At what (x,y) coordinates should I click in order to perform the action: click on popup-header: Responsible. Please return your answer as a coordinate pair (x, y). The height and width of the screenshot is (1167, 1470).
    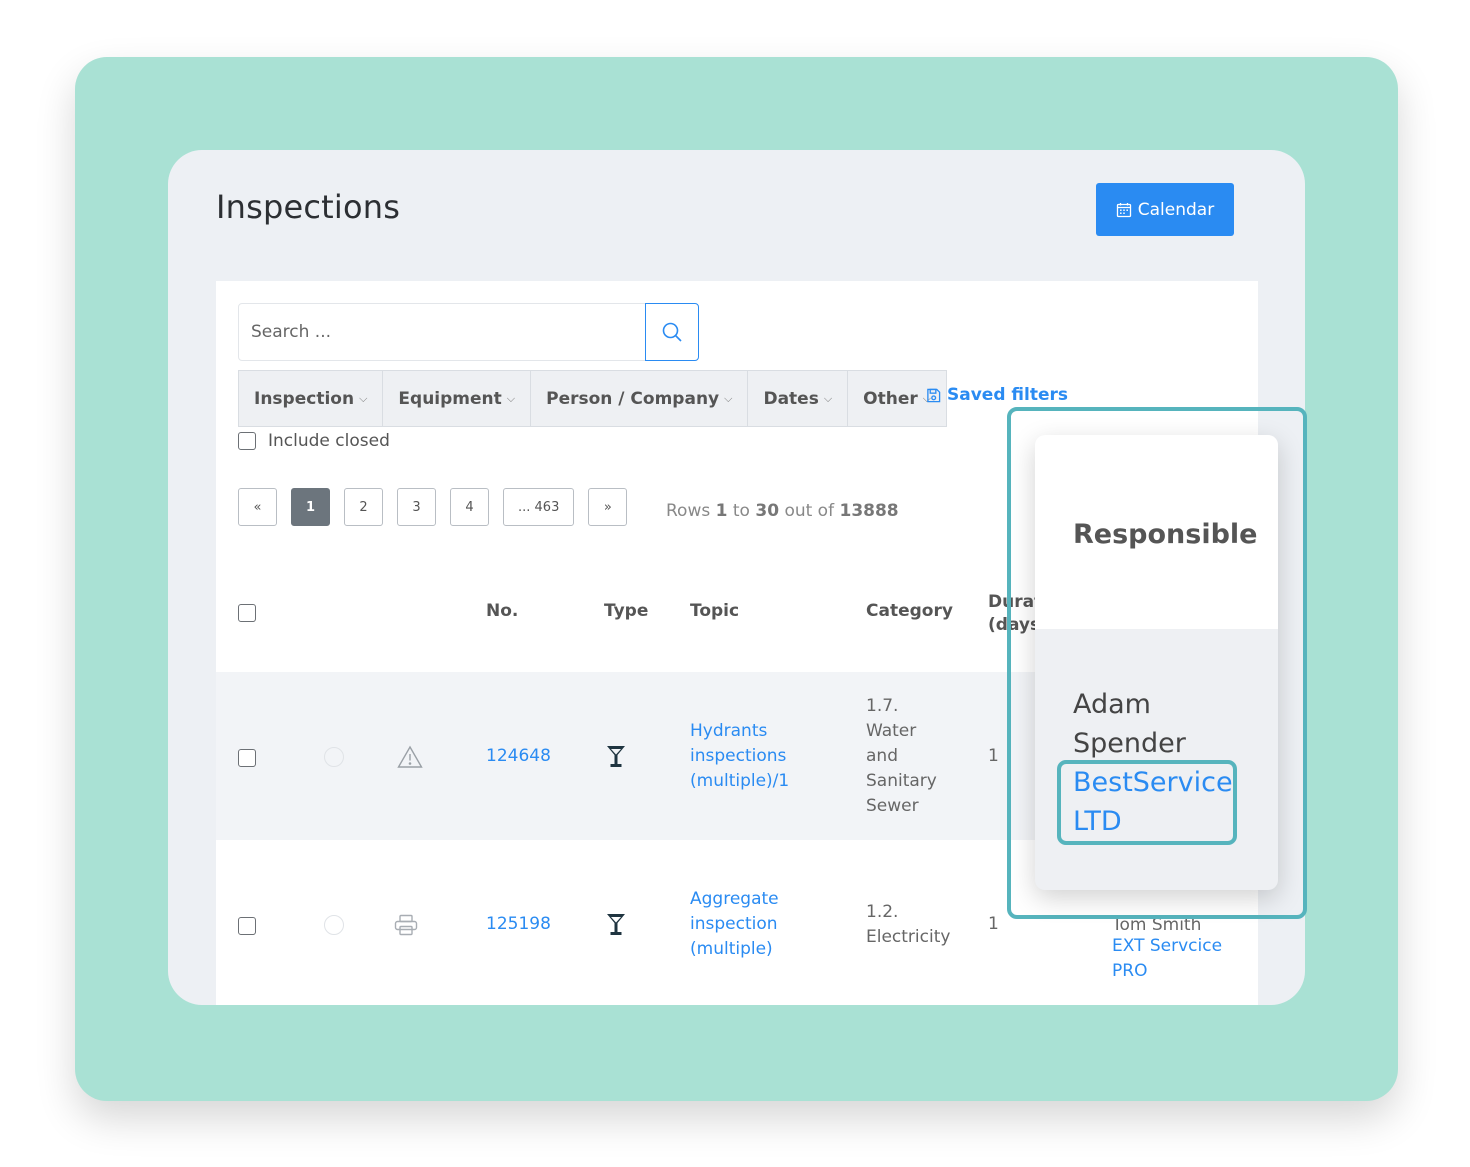
    Looking at the image, I should click on (1156, 532).